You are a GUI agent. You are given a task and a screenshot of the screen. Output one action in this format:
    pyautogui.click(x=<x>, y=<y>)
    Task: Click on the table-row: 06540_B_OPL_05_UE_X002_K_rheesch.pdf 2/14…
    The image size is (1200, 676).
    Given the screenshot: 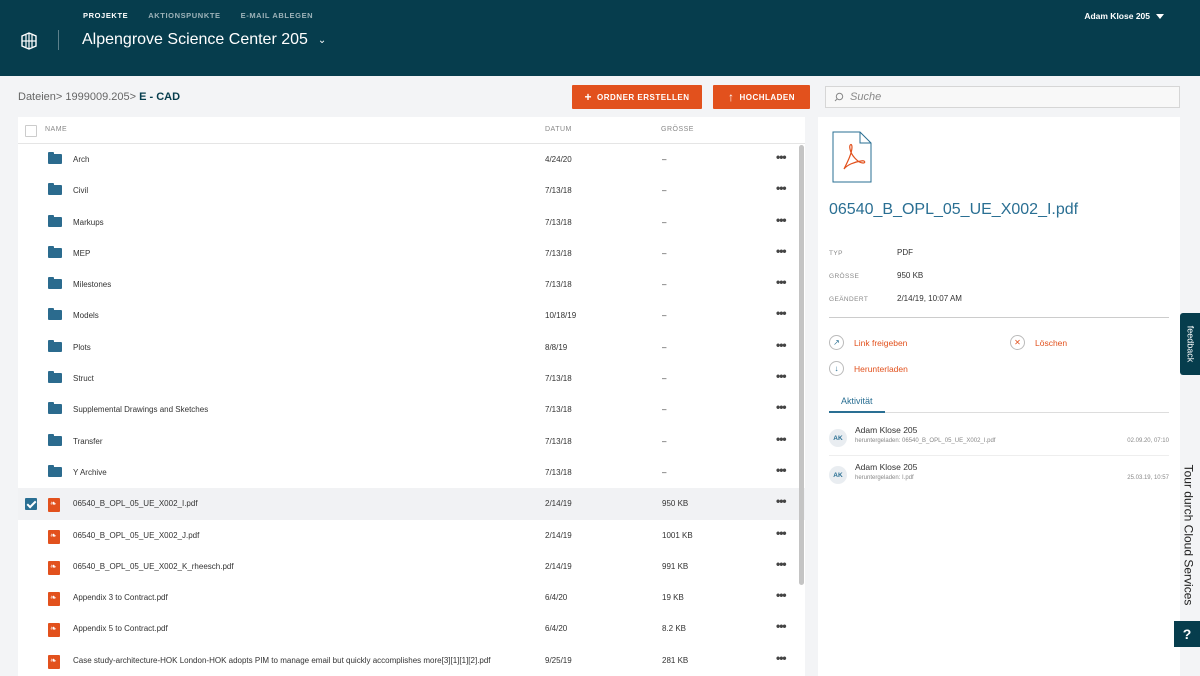 What is the action you would take?
    pyautogui.click(x=411, y=566)
    